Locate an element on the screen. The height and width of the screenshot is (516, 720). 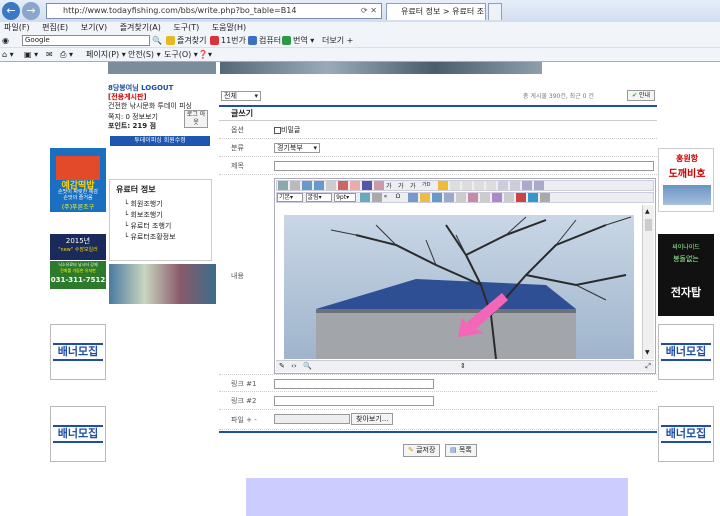
new-doc-icon is located at coordinates (295, 185).